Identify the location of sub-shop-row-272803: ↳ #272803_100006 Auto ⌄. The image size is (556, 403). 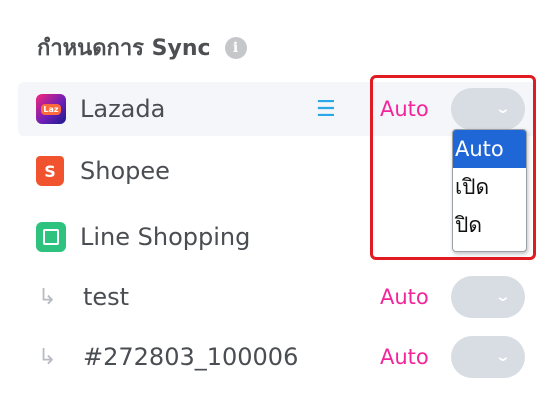
(277, 357).